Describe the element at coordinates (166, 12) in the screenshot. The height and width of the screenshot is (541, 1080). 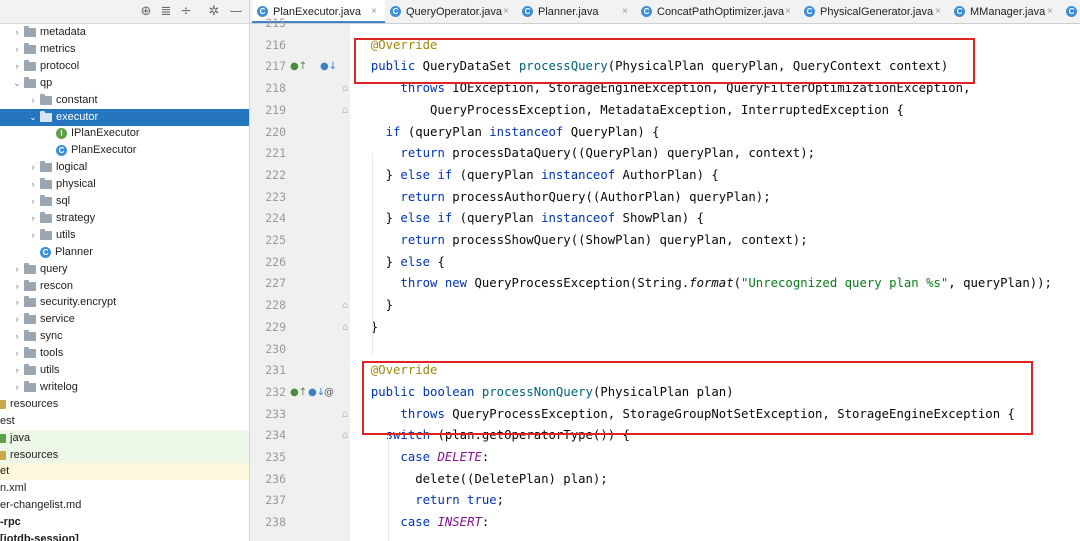
I see `expand-all-icon: ≣` at that location.